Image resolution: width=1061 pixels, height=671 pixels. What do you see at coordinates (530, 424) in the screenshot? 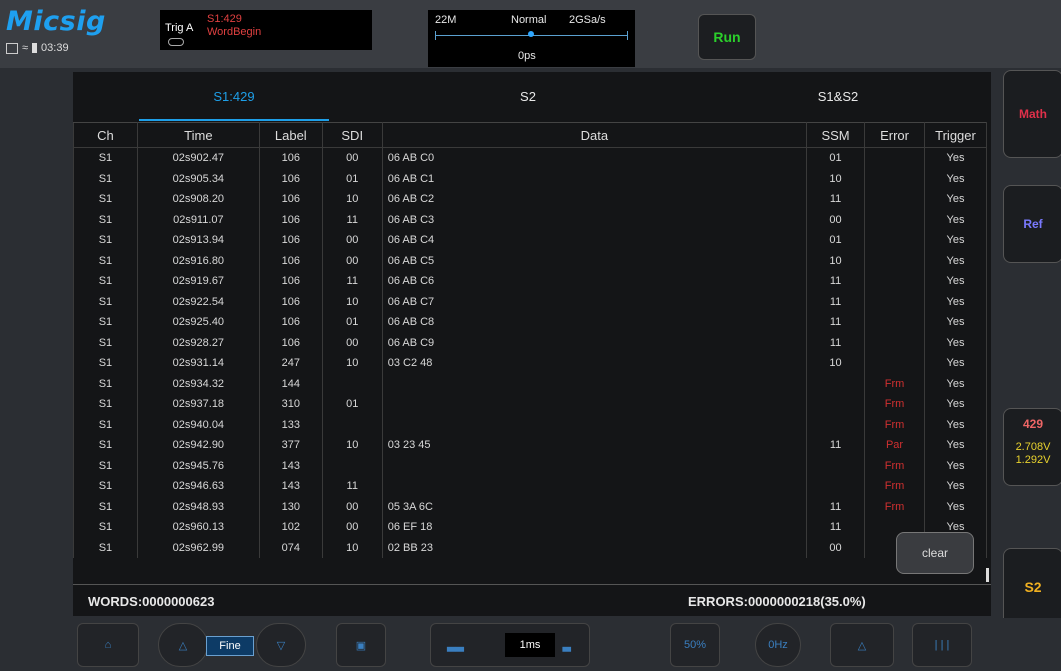
I see `table-row: S1 02s940.04 133 Frm Yes` at bounding box center [530, 424].